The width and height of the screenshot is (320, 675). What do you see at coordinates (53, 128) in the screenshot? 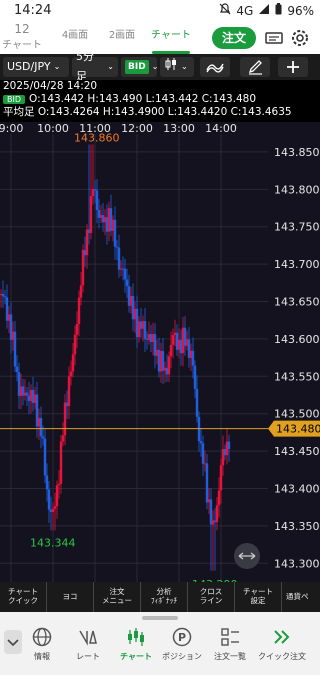
I see `x-tick-label: 10:00` at bounding box center [53, 128].